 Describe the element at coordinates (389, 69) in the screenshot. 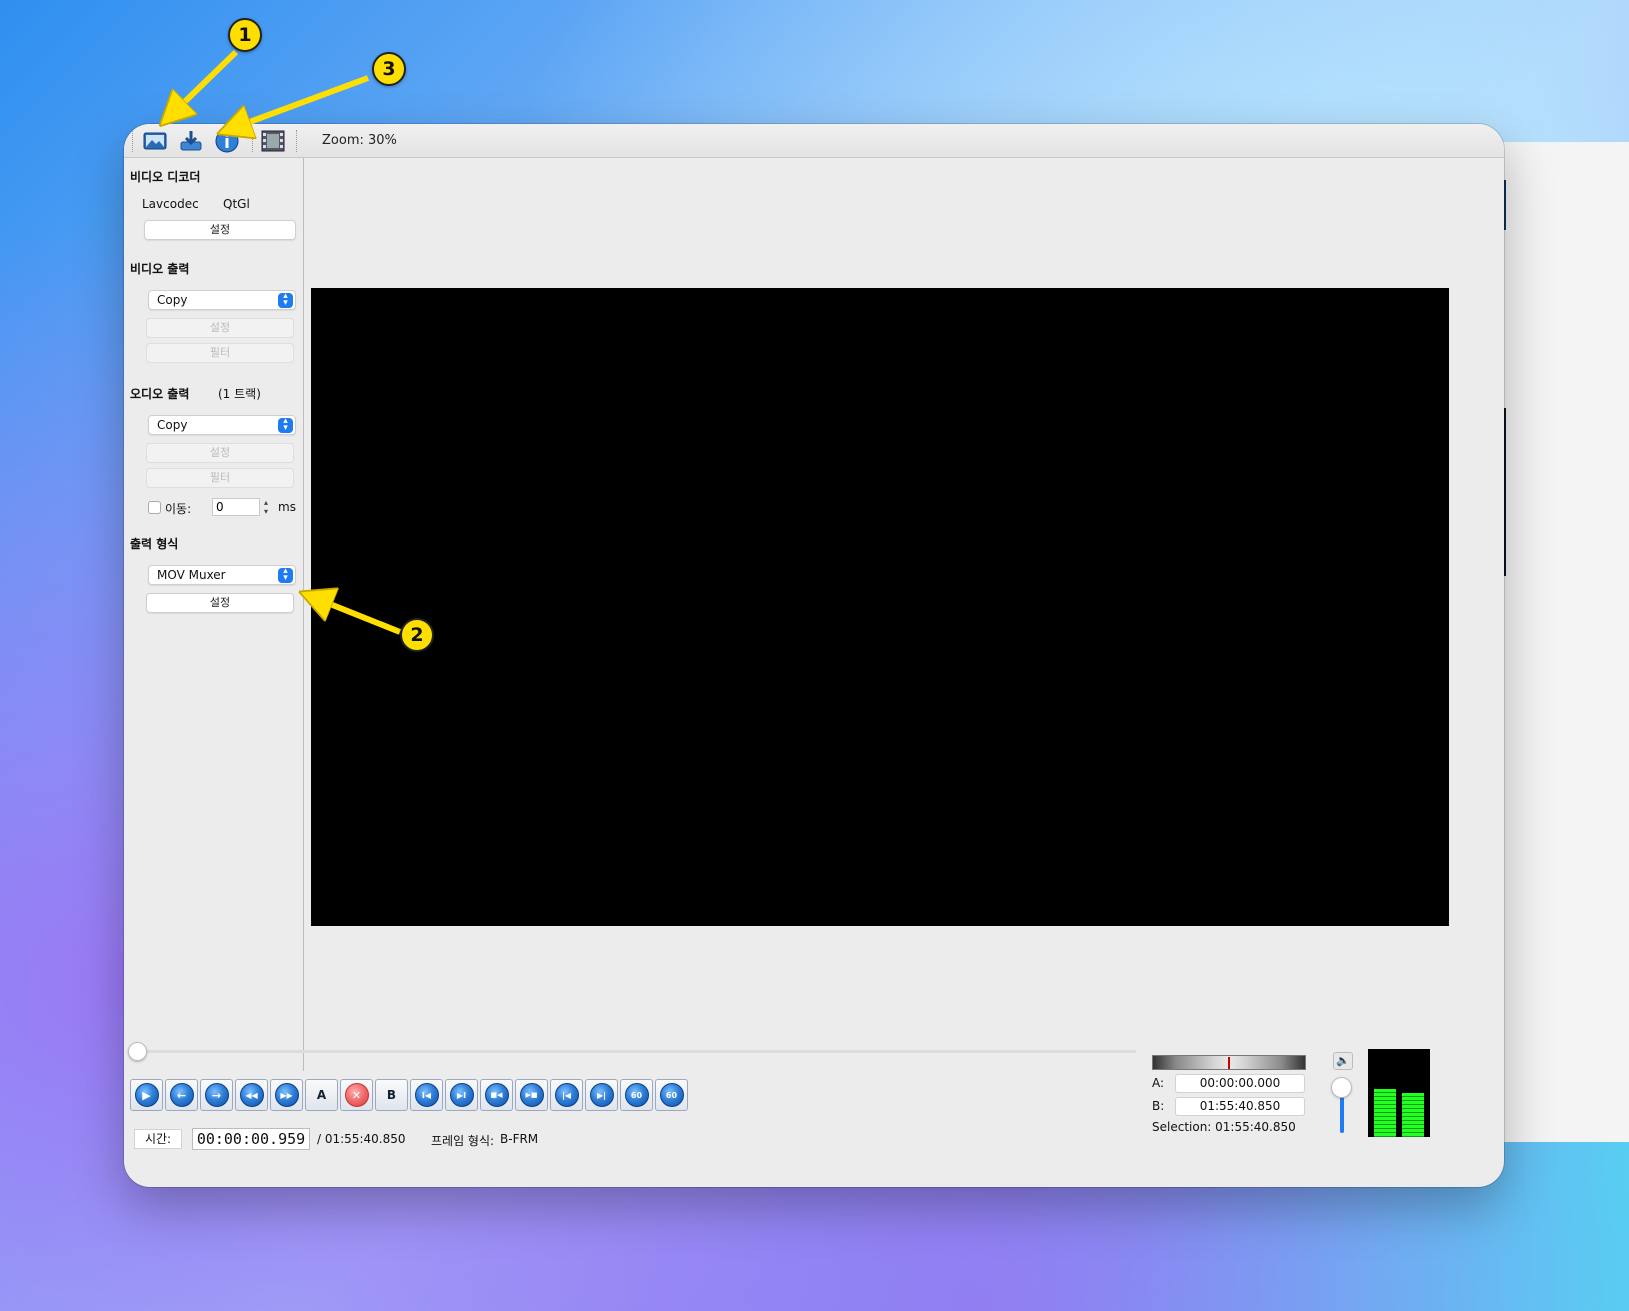

I see `annotation-badge-3: 3` at that location.